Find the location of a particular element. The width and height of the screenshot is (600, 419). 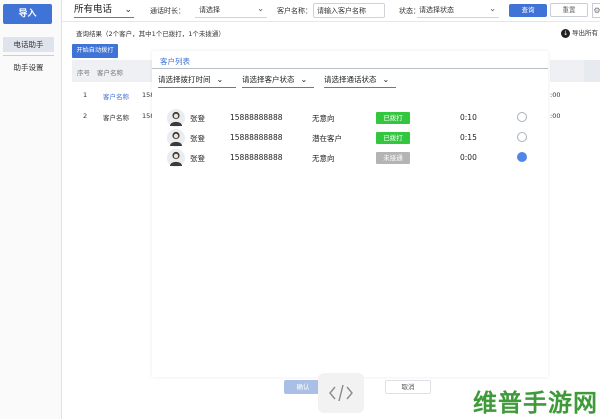

call-status-filter: 请选择通话状态 ⌄ is located at coordinates (360, 80).